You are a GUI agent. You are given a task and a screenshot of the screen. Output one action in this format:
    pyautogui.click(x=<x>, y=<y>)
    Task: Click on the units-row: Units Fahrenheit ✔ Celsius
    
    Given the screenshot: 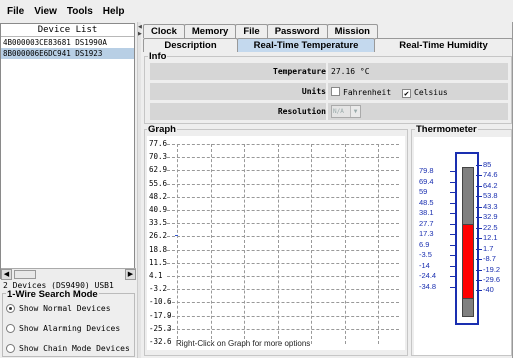 What is the action you would take?
    pyautogui.click(x=329, y=91)
    